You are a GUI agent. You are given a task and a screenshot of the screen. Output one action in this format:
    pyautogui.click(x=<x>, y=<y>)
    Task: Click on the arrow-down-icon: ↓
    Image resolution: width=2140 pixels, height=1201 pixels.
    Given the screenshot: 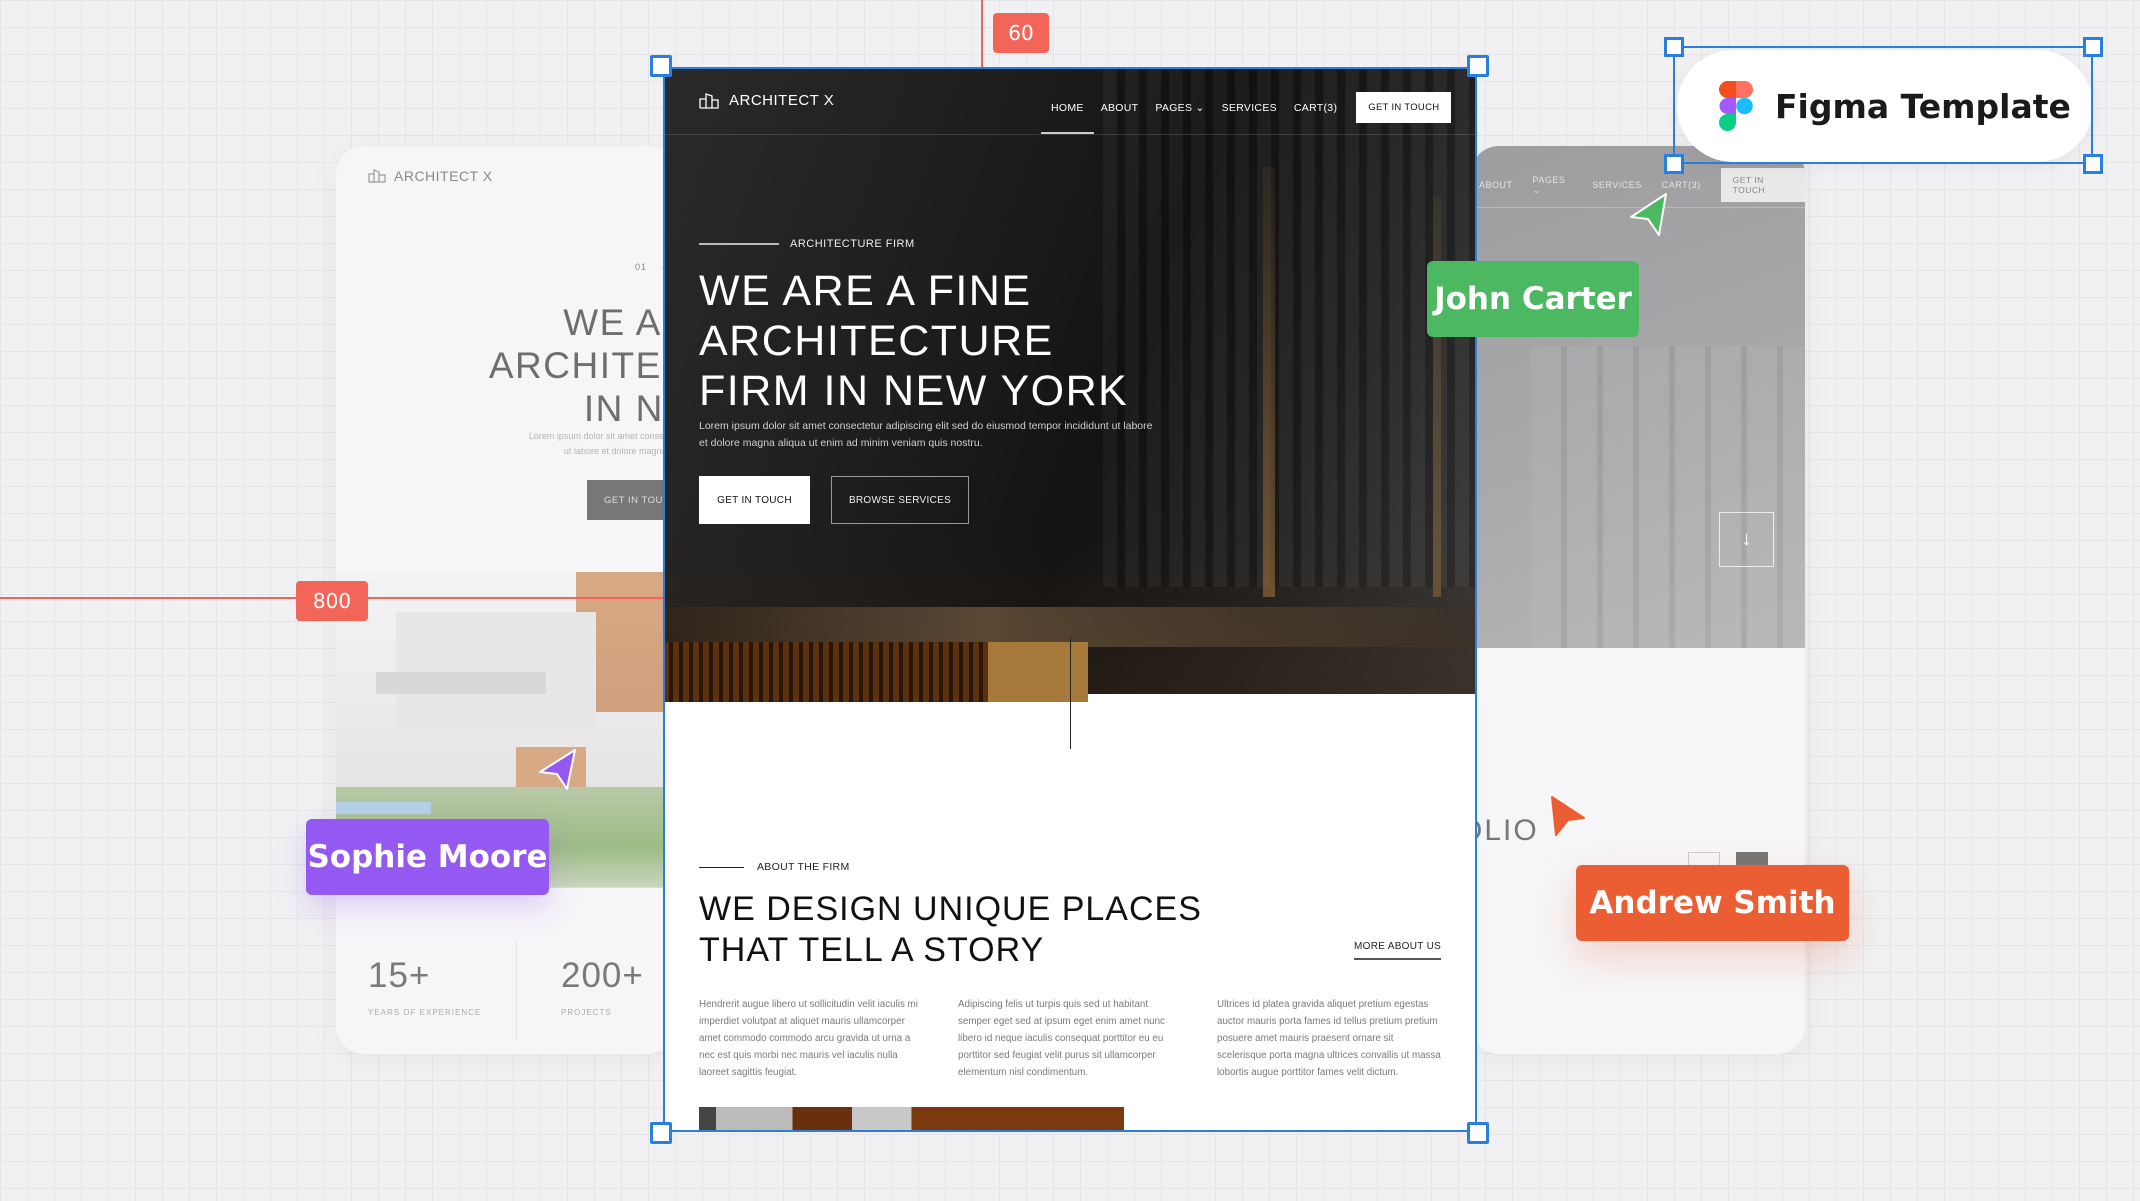 What is the action you would take?
    pyautogui.click(x=1746, y=539)
    